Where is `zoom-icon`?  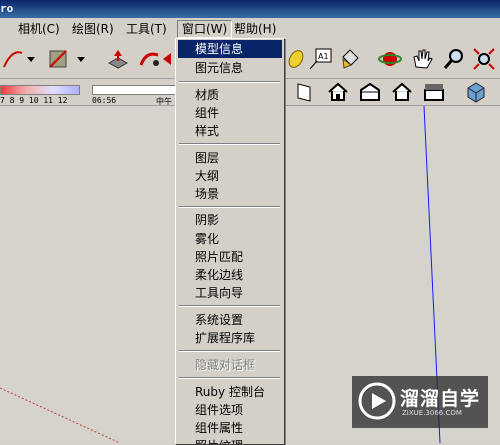 zoom-icon is located at coordinates (454, 59).